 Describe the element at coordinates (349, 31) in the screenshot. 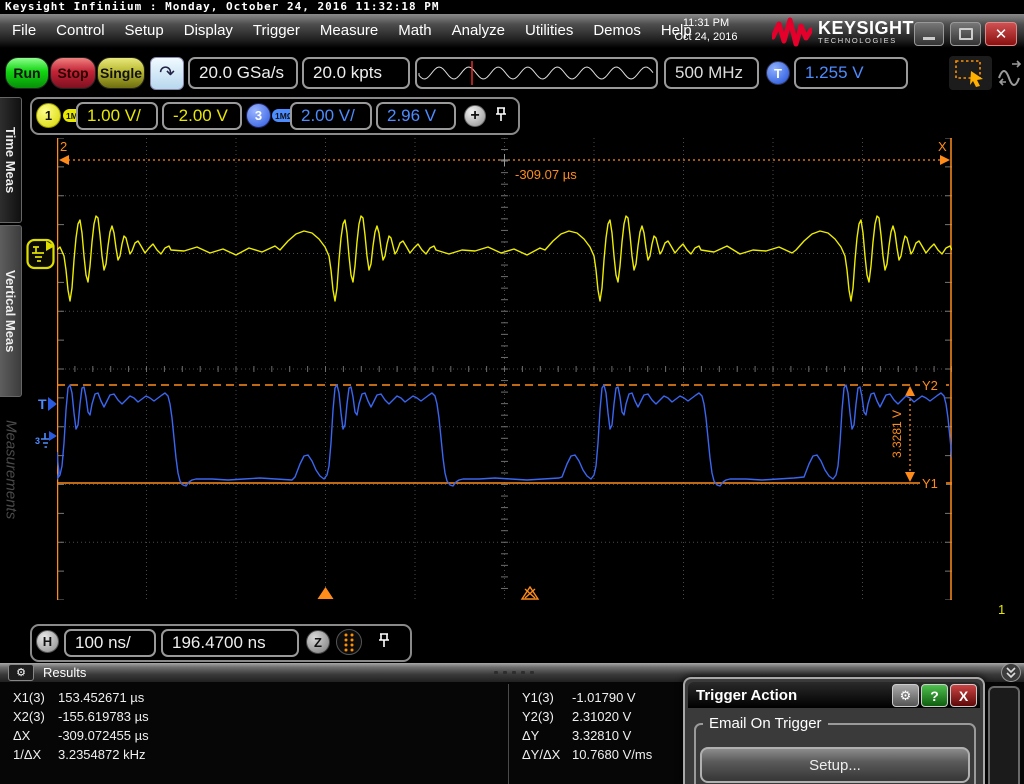

I see `menu-item-measure: Measure` at that location.